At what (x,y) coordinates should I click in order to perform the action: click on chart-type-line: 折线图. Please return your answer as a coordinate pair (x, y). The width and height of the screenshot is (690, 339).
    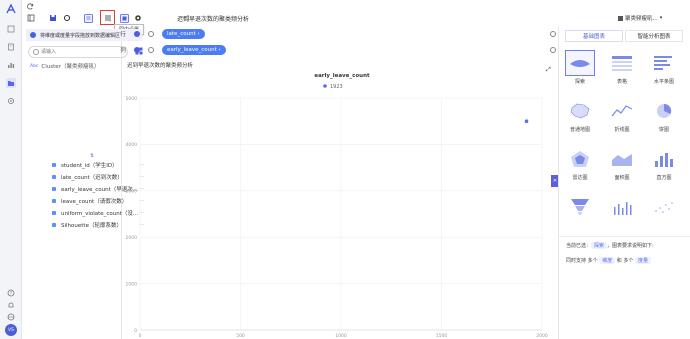
    Looking at the image, I should click on (622, 116).